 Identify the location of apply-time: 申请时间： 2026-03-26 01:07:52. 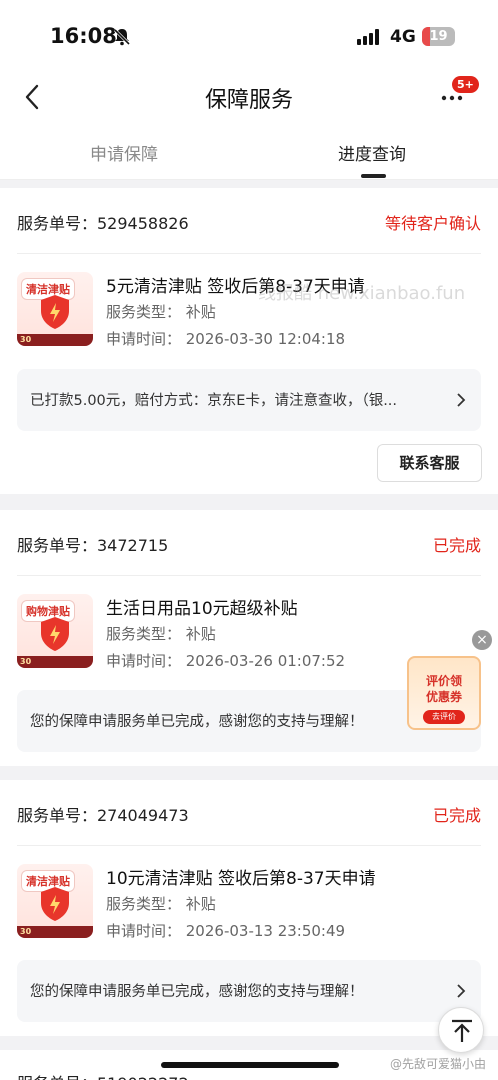
(226, 661).